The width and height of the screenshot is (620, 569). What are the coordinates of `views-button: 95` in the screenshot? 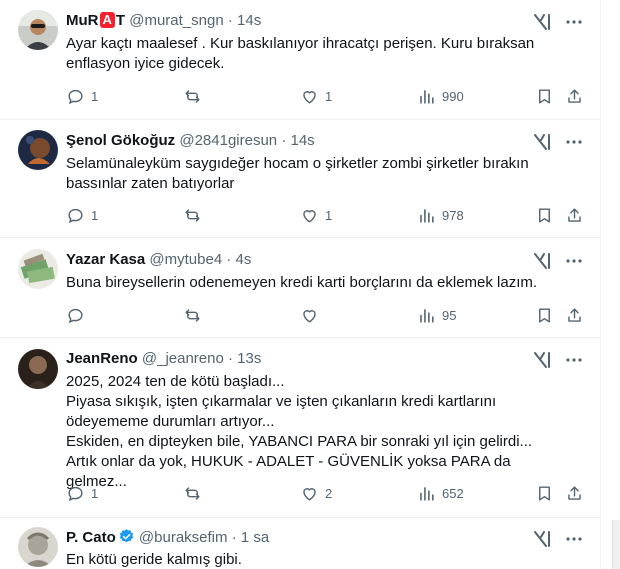 It's located at (436, 315).